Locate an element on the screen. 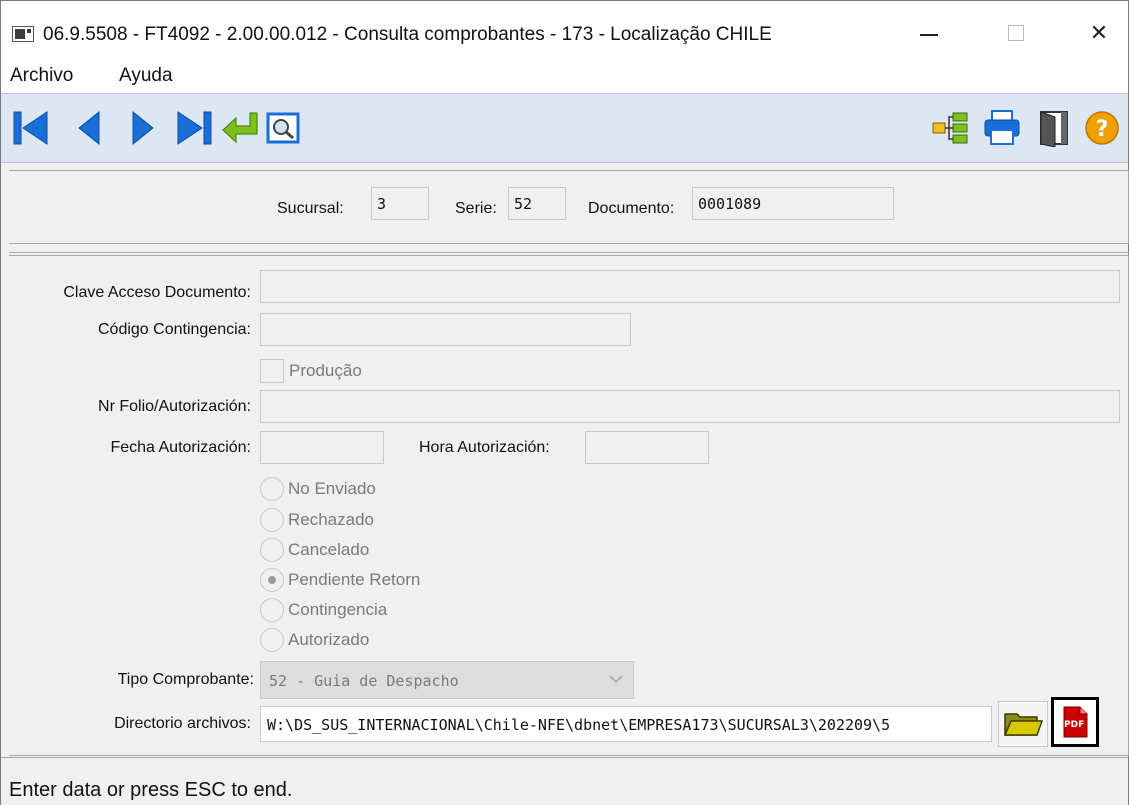 The height and width of the screenshot is (805, 1129). codigo-contingencia-field is located at coordinates (445, 329).